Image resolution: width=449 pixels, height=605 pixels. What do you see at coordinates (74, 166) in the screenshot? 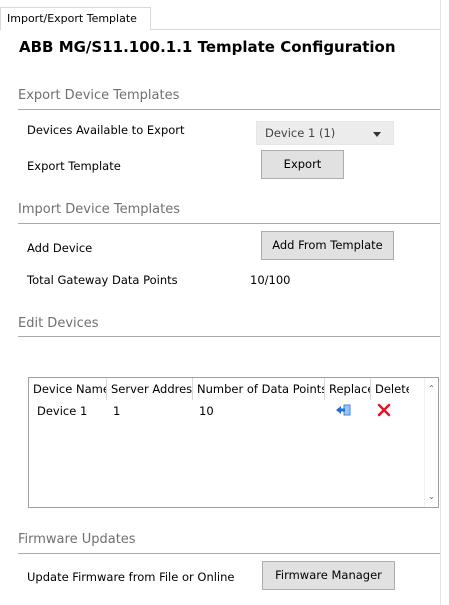
I see `export-template-label: Export Template` at bounding box center [74, 166].